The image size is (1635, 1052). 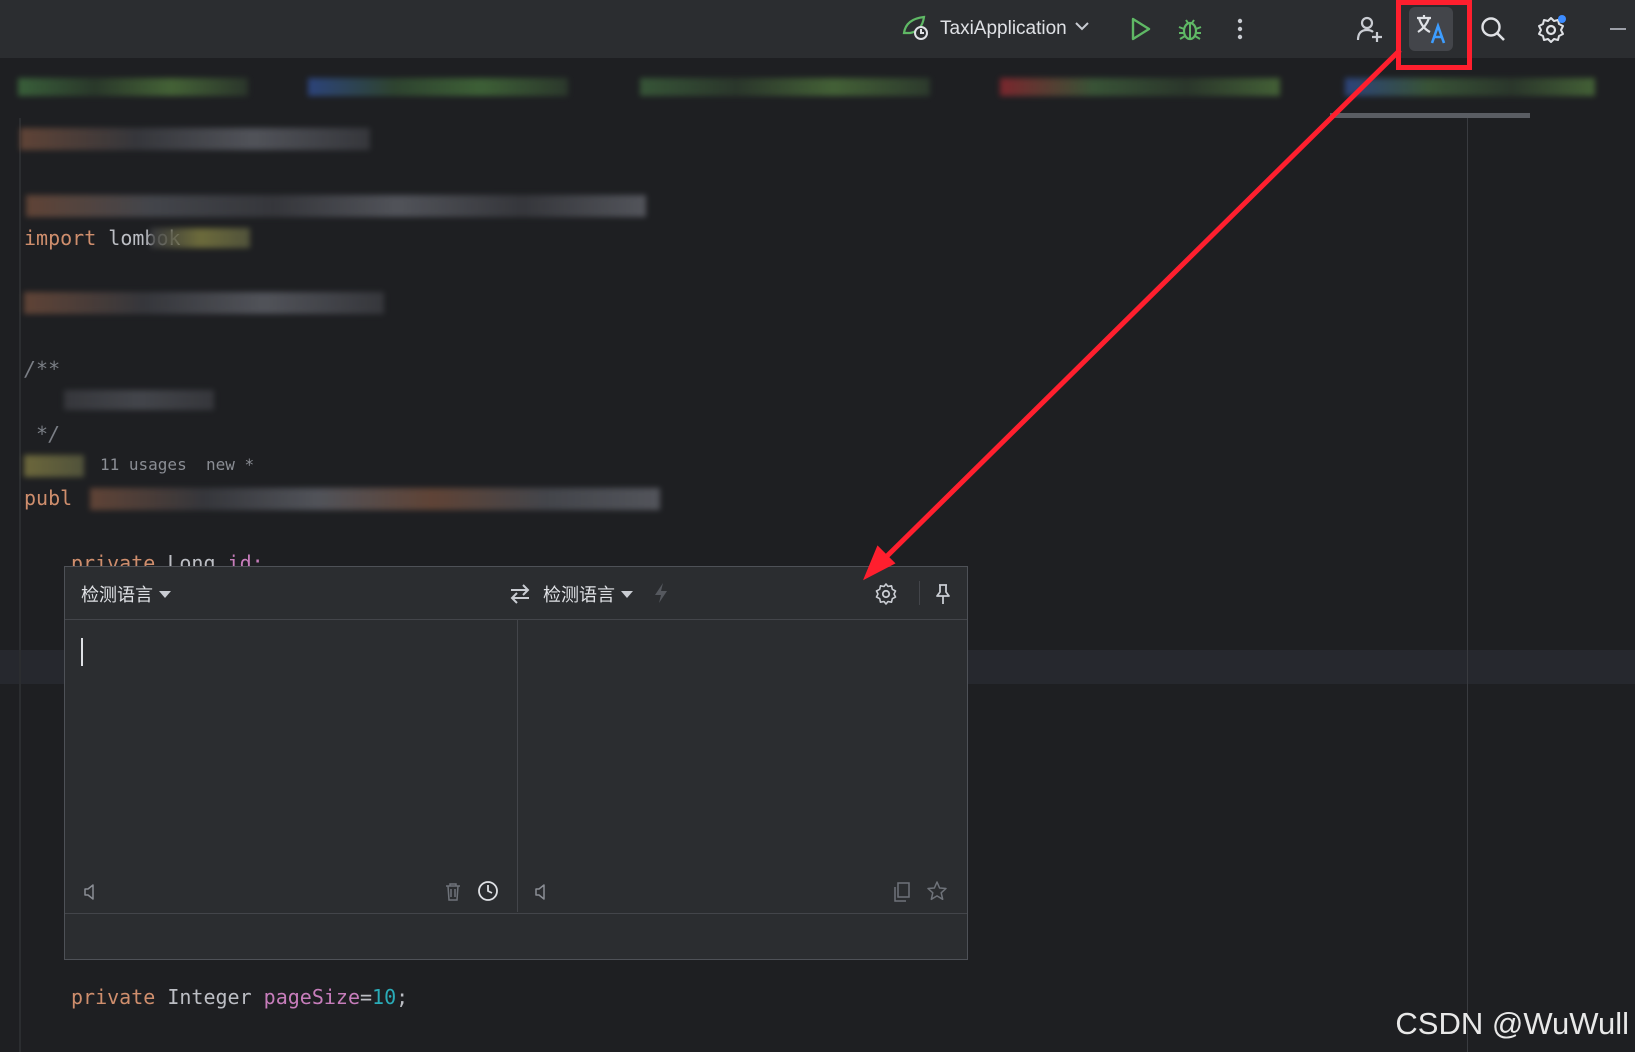 What do you see at coordinates (1512, 1023) in the screenshot?
I see `watermark: CSDN @WuWull` at bounding box center [1512, 1023].